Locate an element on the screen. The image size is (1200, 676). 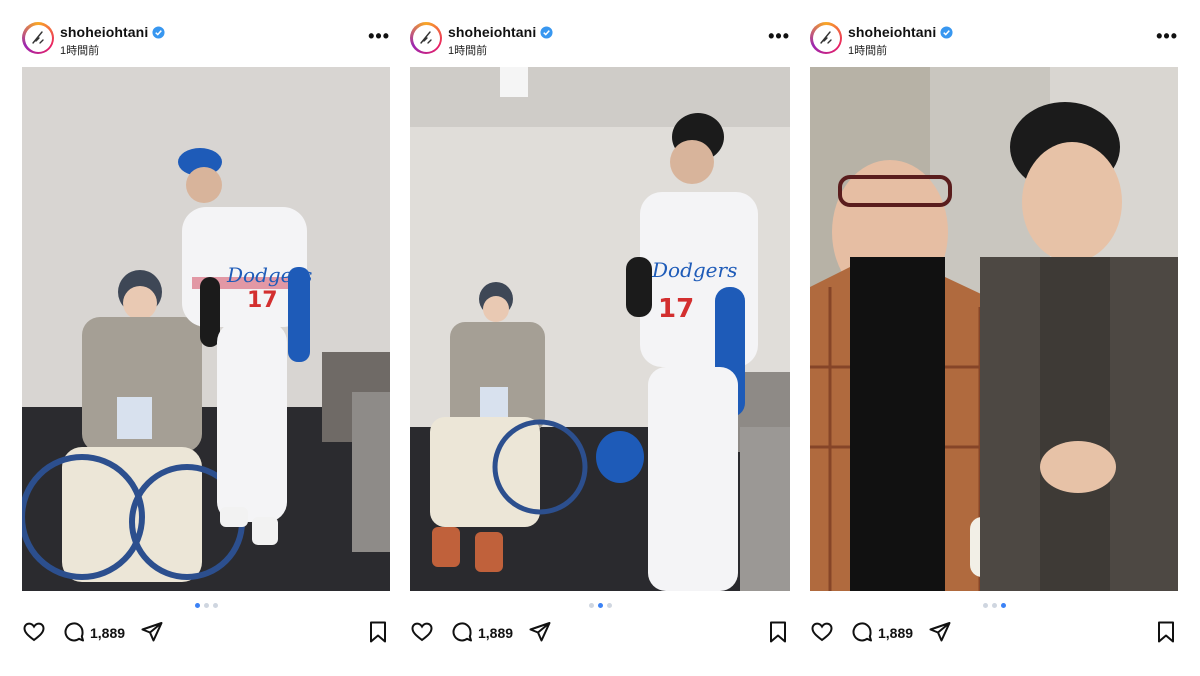
svg-text: Dodgers is located at coordinates (694, 270).